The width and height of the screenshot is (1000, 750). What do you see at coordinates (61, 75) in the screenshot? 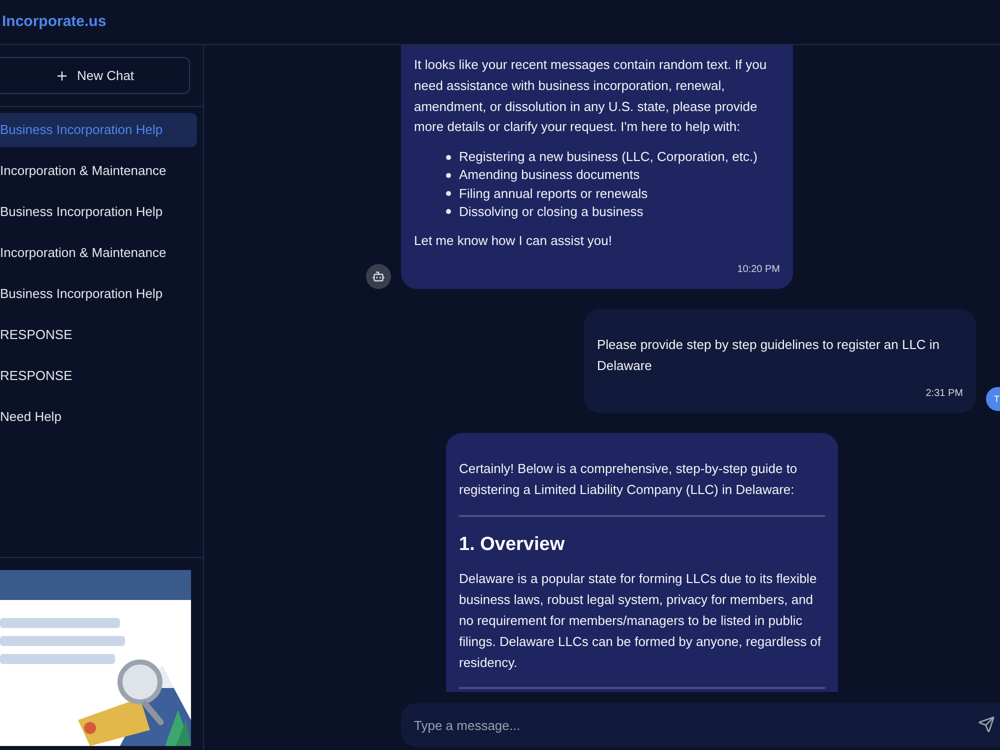
I see `plus-icon` at bounding box center [61, 75].